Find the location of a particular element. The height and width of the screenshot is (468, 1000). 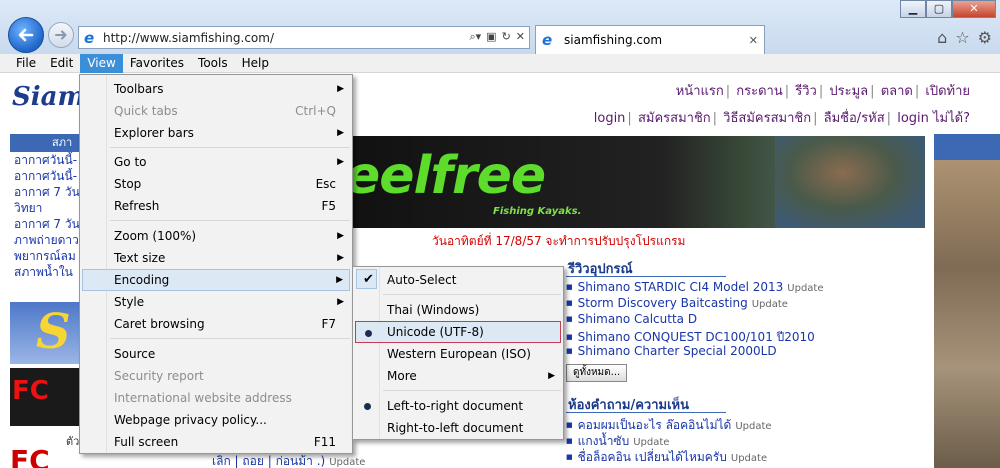

register-link: สมัครสมาชิก is located at coordinates (674, 118).